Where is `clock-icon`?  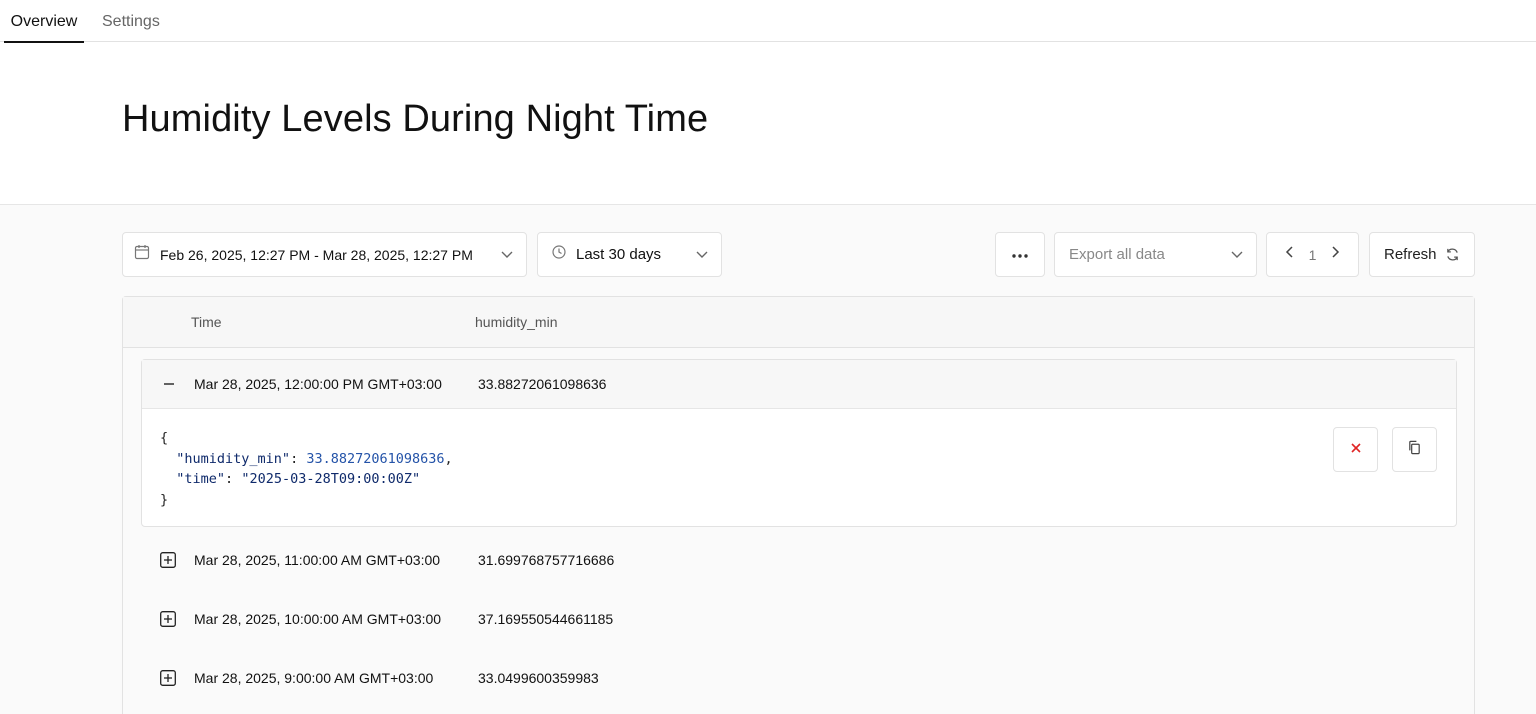 clock-icon is located at coordinates (559, 254).